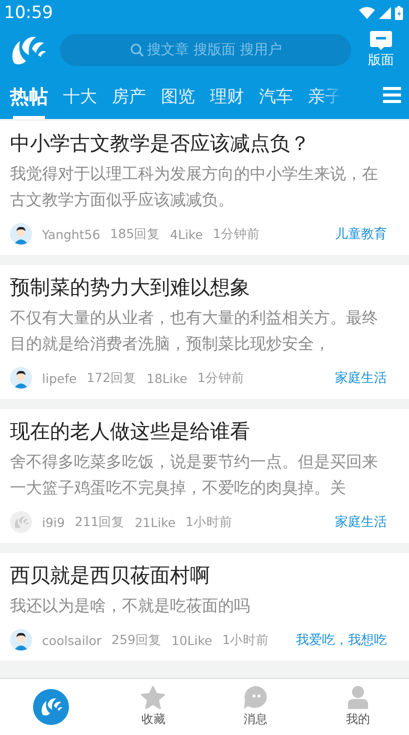  What do you see at coordinates (325, 97) in the screenshot?
I see `category-tab: 亲子` at bounding box center [325, 97].